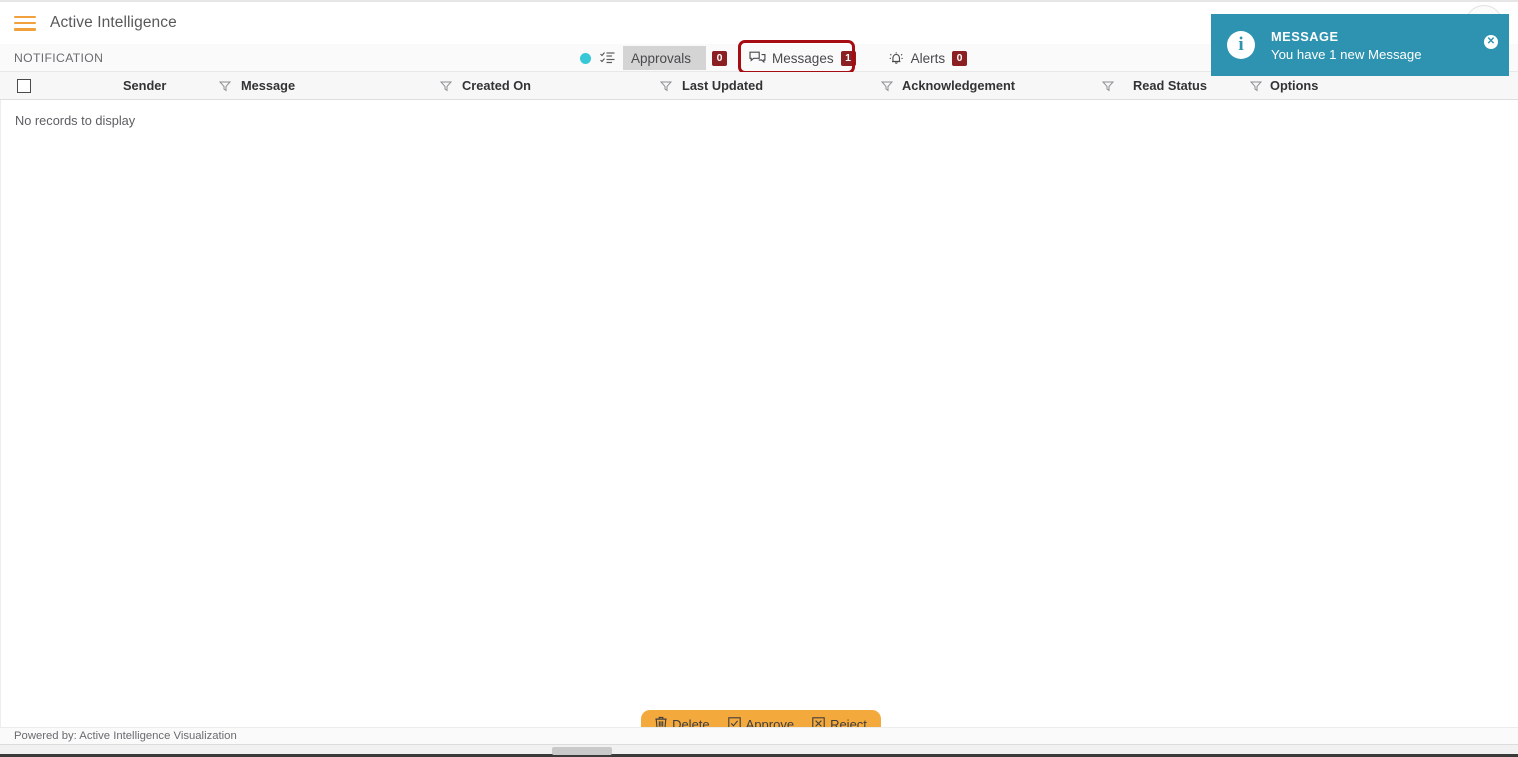 The width and height of the screenshot is (1518, 757). I want to click on tab-messages: Messages 1, so click(802, 58).